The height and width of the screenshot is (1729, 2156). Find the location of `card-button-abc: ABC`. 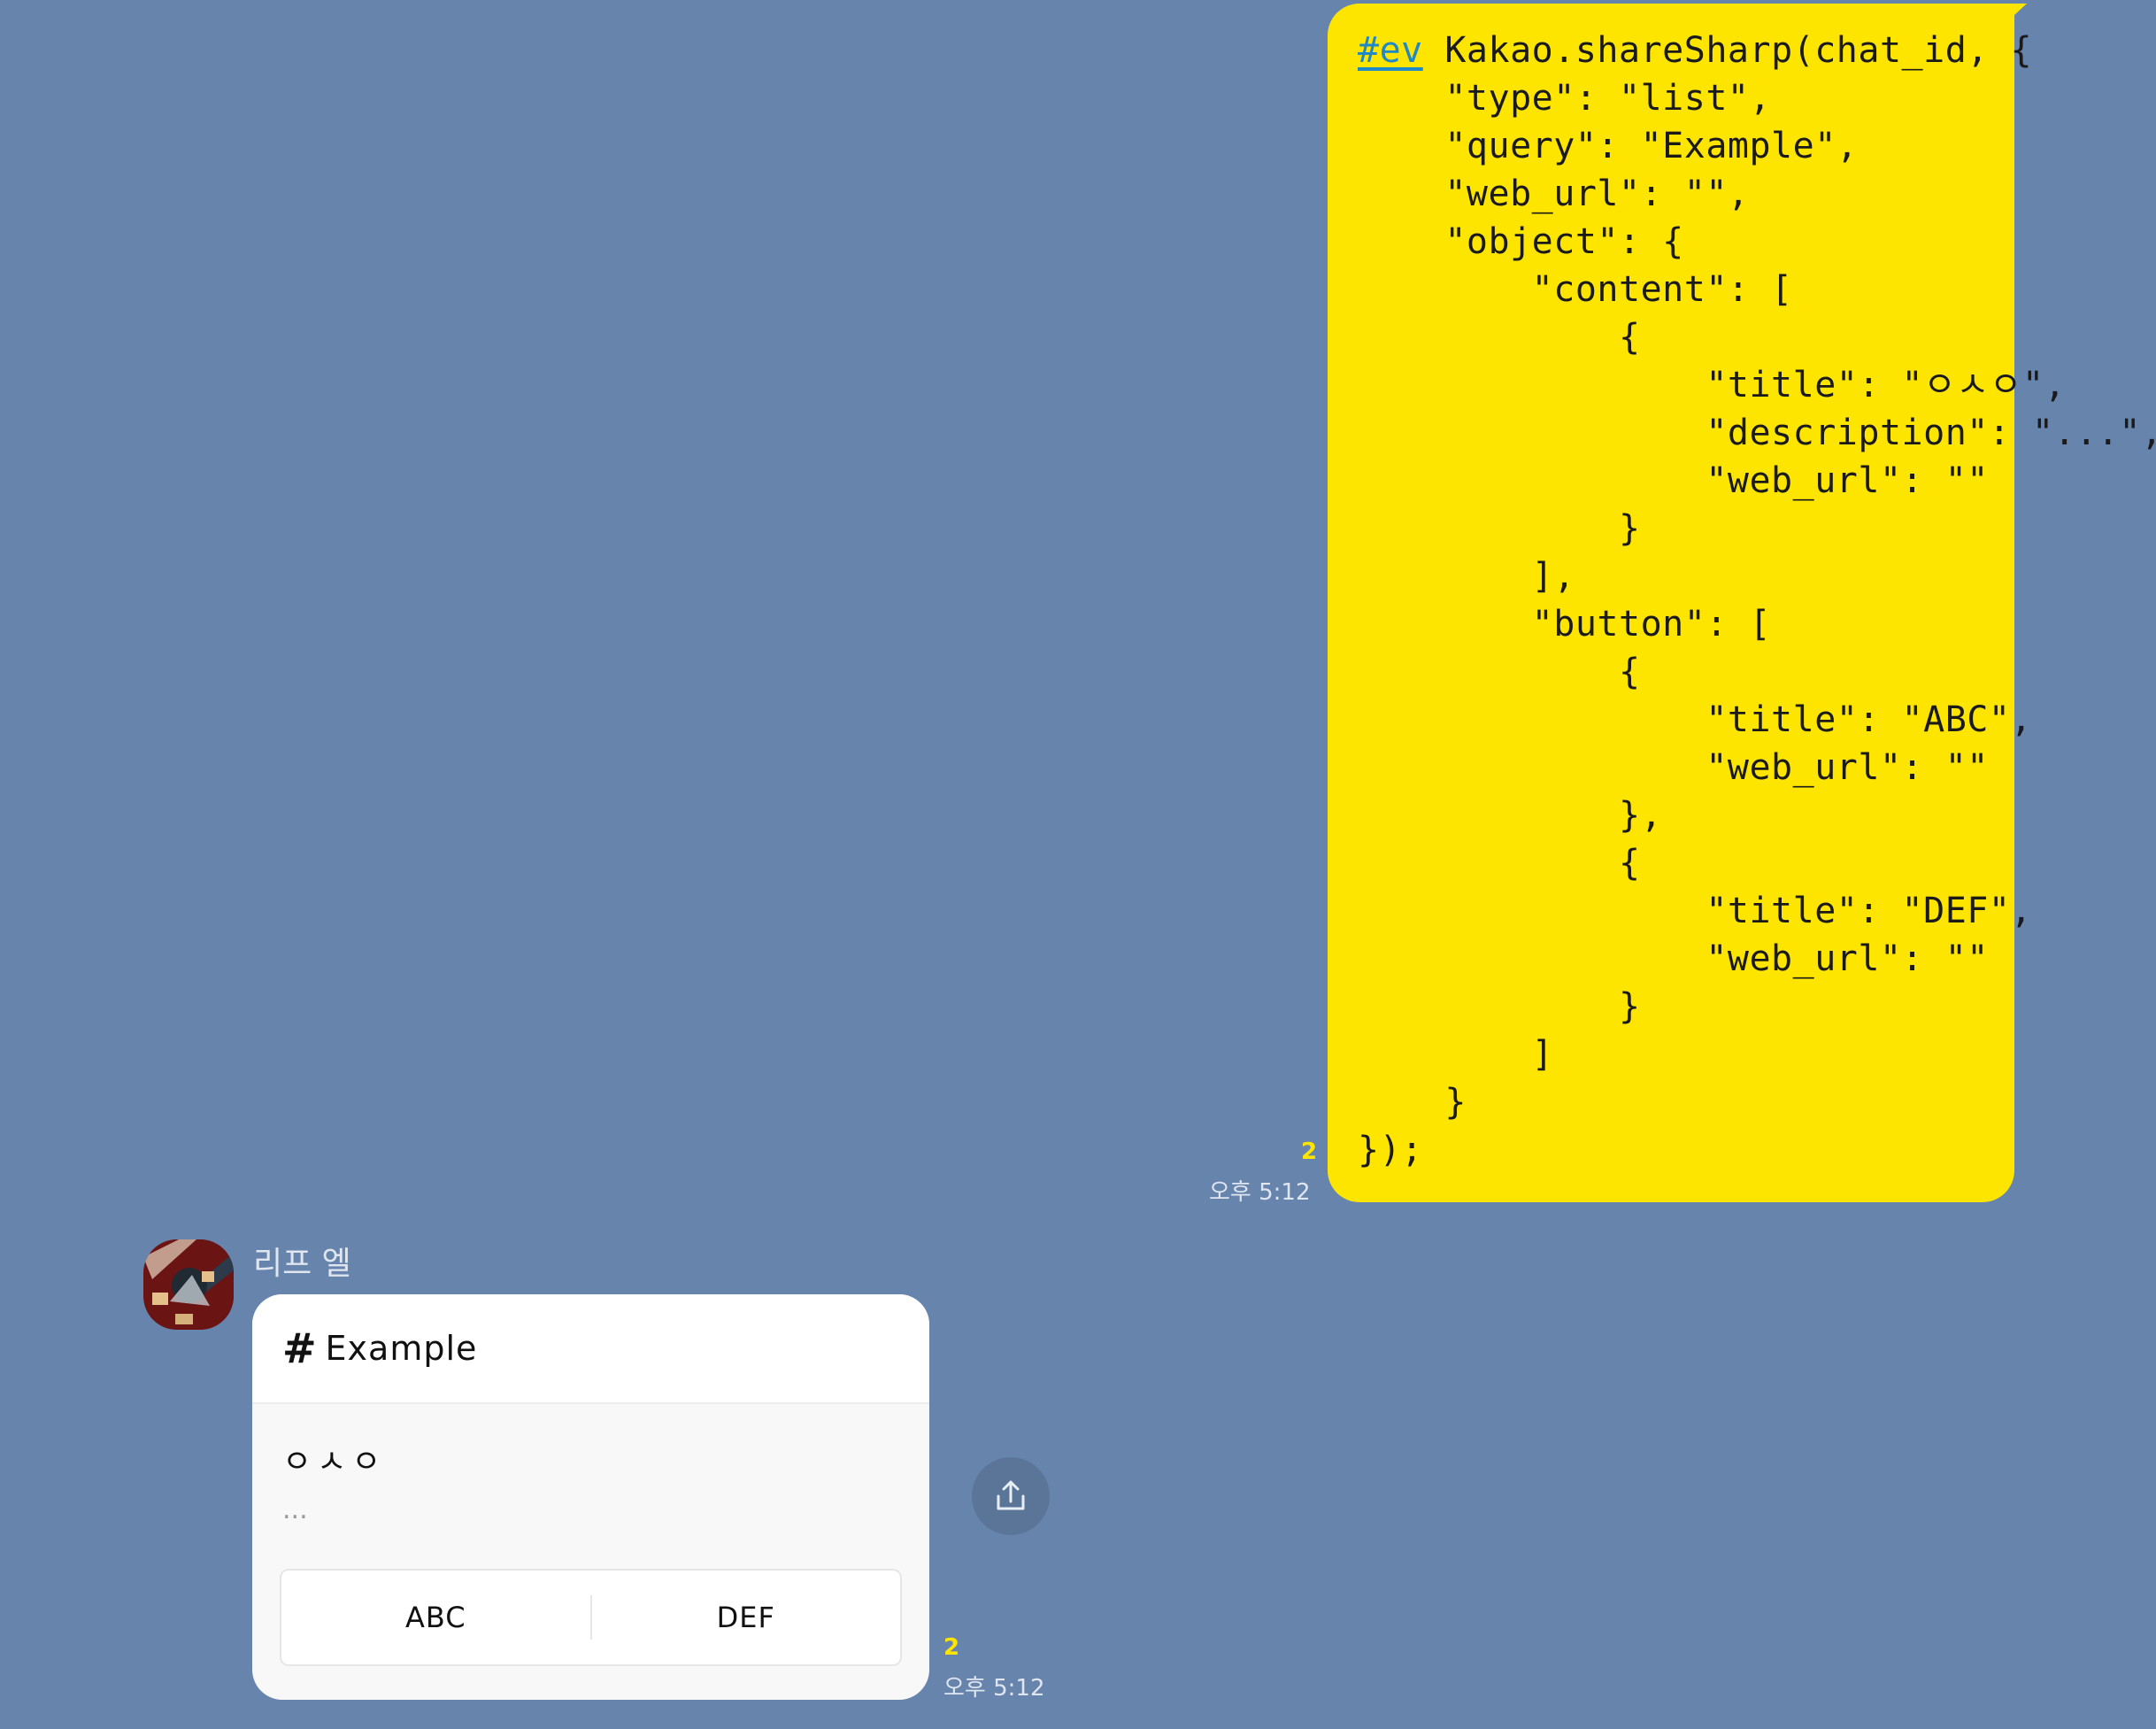

card-button-abc: ABC is located at coordinates (436, 1617).